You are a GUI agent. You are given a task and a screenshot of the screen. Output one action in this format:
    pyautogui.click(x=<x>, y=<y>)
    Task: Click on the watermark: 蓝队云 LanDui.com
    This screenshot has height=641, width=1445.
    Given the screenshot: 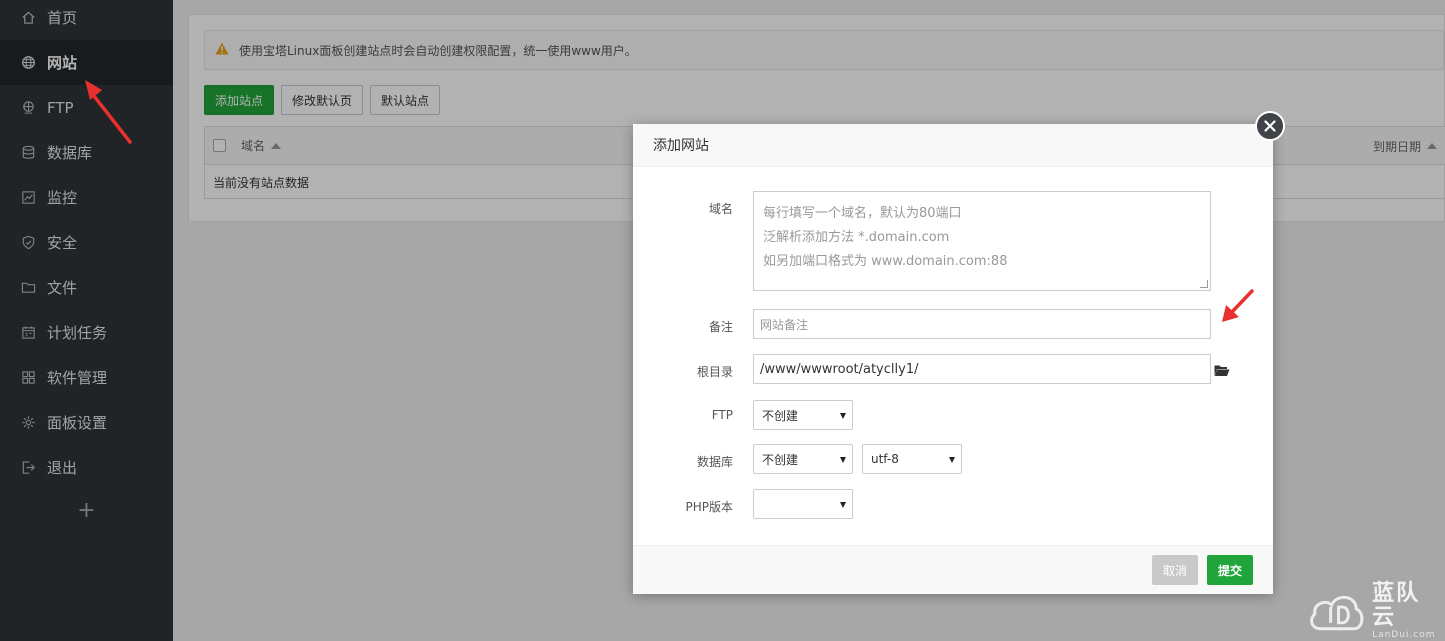 What is the action you would take?
    pyautogui.click(x=1375, y=611)
    